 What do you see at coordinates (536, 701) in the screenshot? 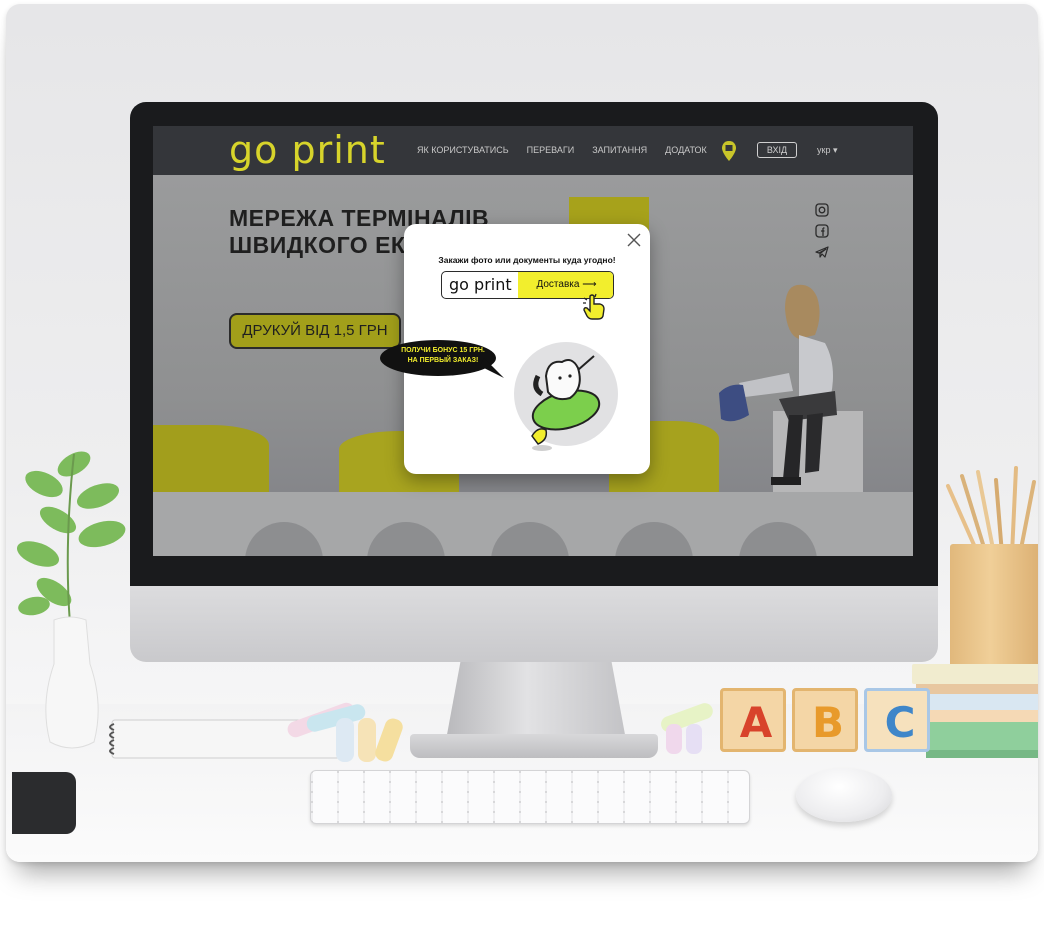
I see `monitor-stand` at bounding box center [536, 701].